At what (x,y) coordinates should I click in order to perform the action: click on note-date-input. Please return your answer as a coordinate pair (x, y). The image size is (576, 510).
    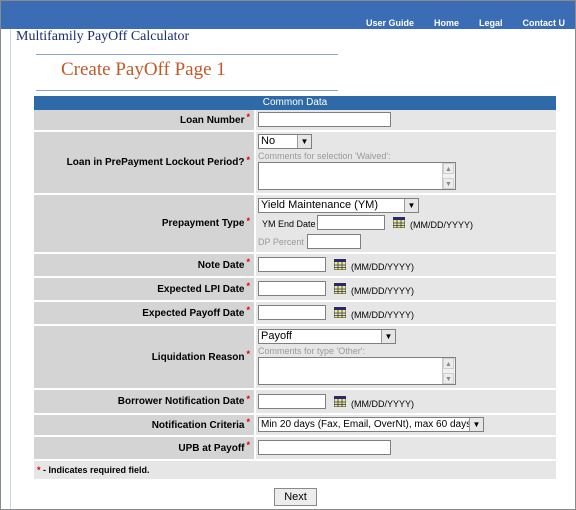
    Looking at the image, I should click on (292, 264).